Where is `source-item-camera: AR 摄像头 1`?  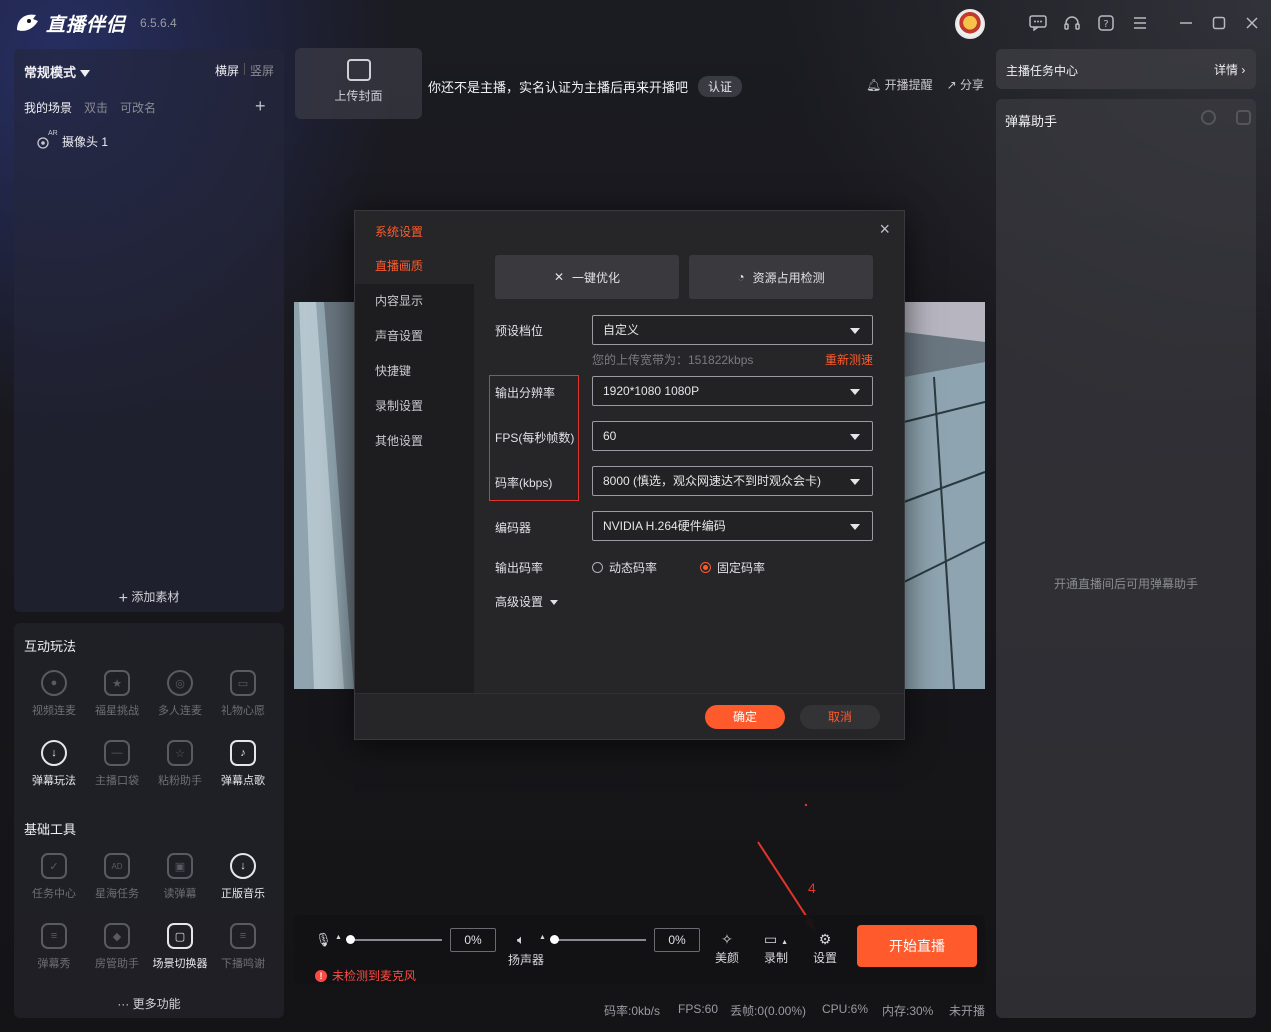 source-item-camera: AR 摄像头 1 is located at coordinates (72, 140).